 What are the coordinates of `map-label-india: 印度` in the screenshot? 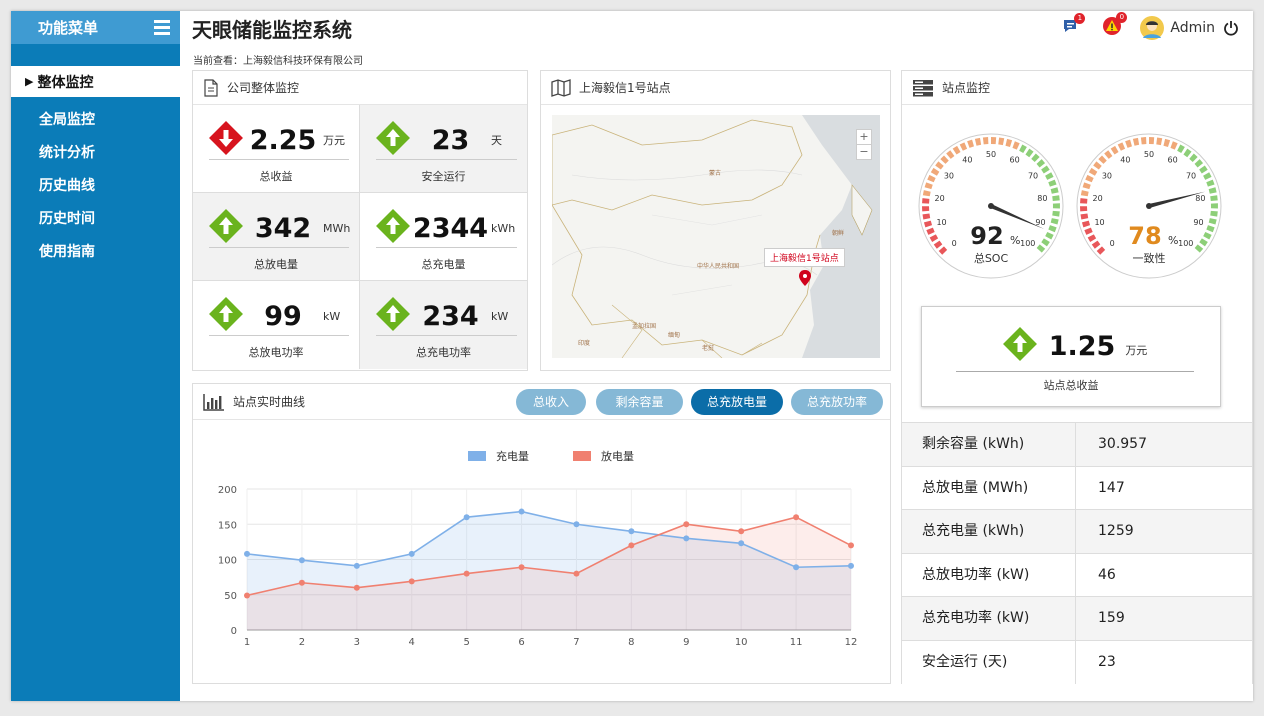 It's located at (584, 343).